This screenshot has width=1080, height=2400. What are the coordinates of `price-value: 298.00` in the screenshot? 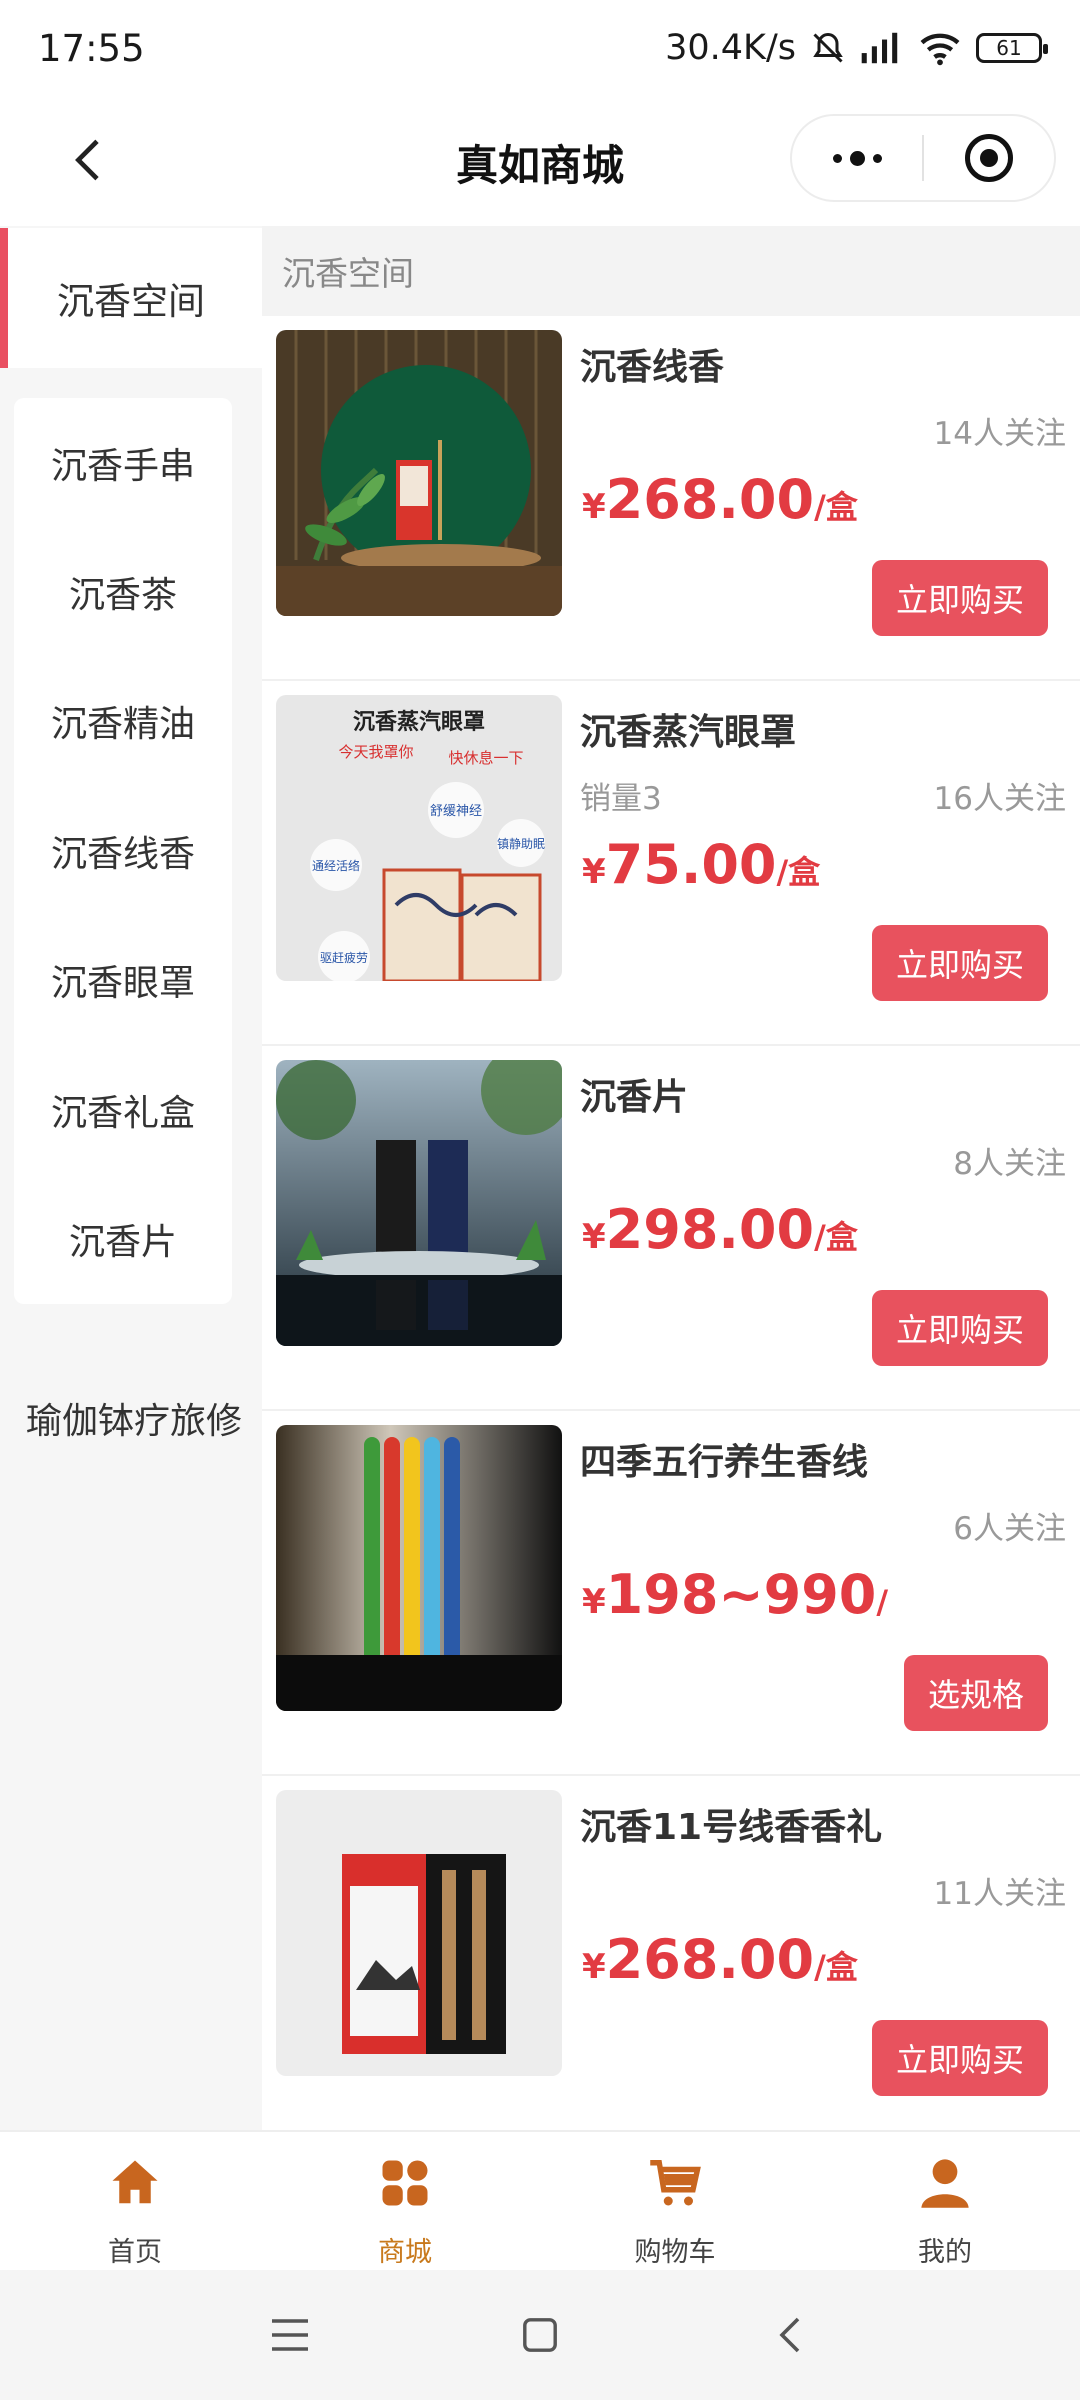 It's located at (710, 1229).